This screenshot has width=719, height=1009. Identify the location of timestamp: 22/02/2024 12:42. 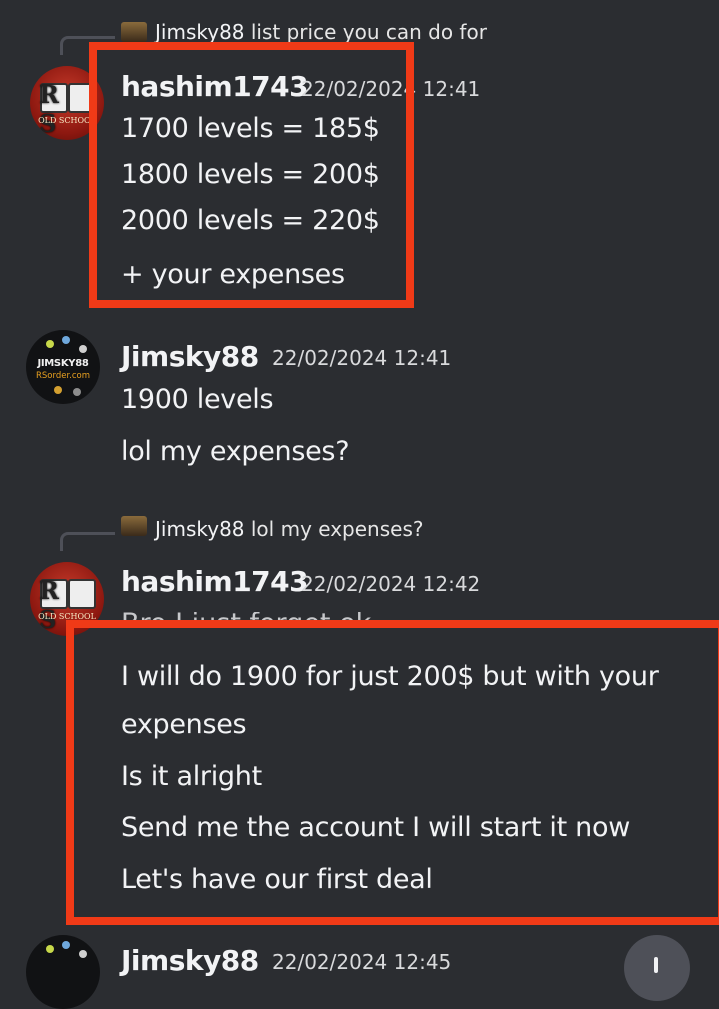
(391, 584).